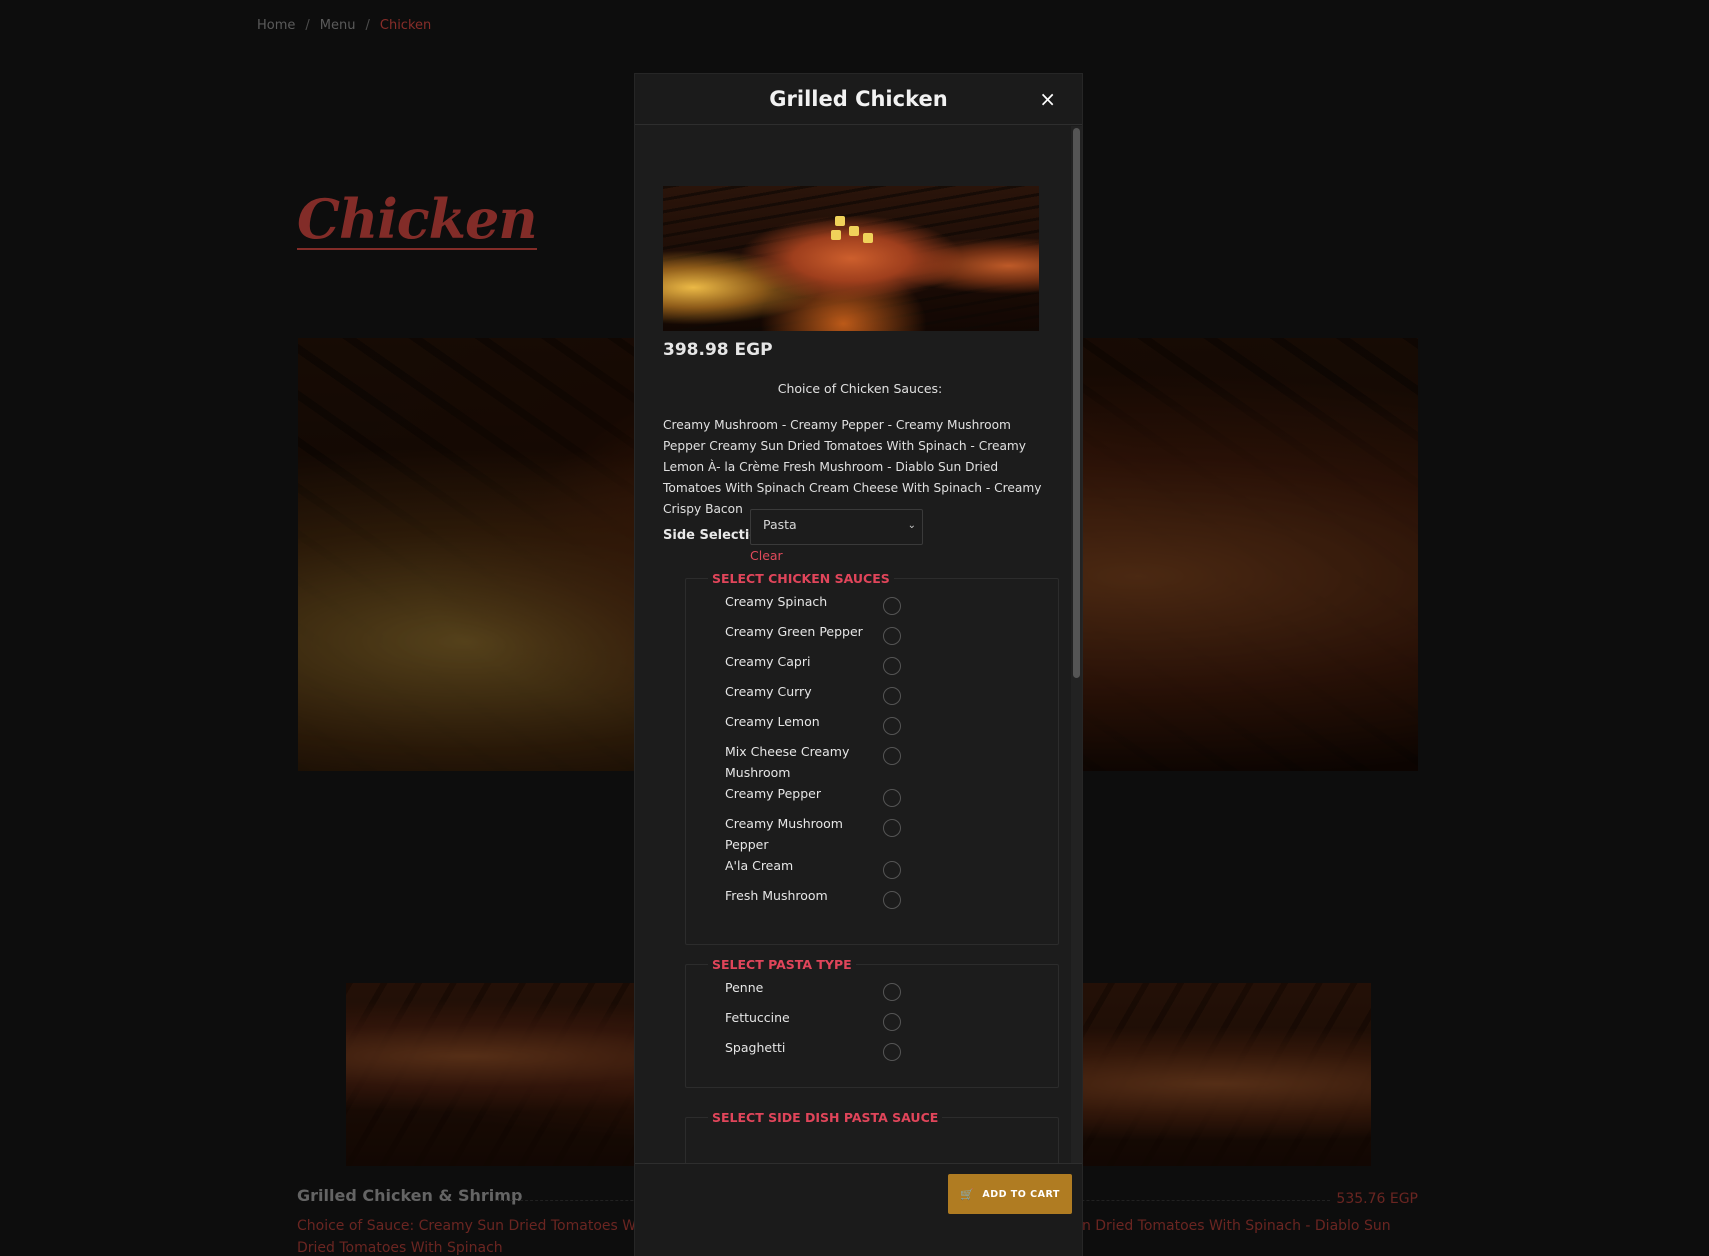 The width and height of the screenshot is (1709, 1256). What do you see at coordinates (780, 524) in the screenshot?
I see `side-selection-value: Pasta` at bounding box center [780, 524].